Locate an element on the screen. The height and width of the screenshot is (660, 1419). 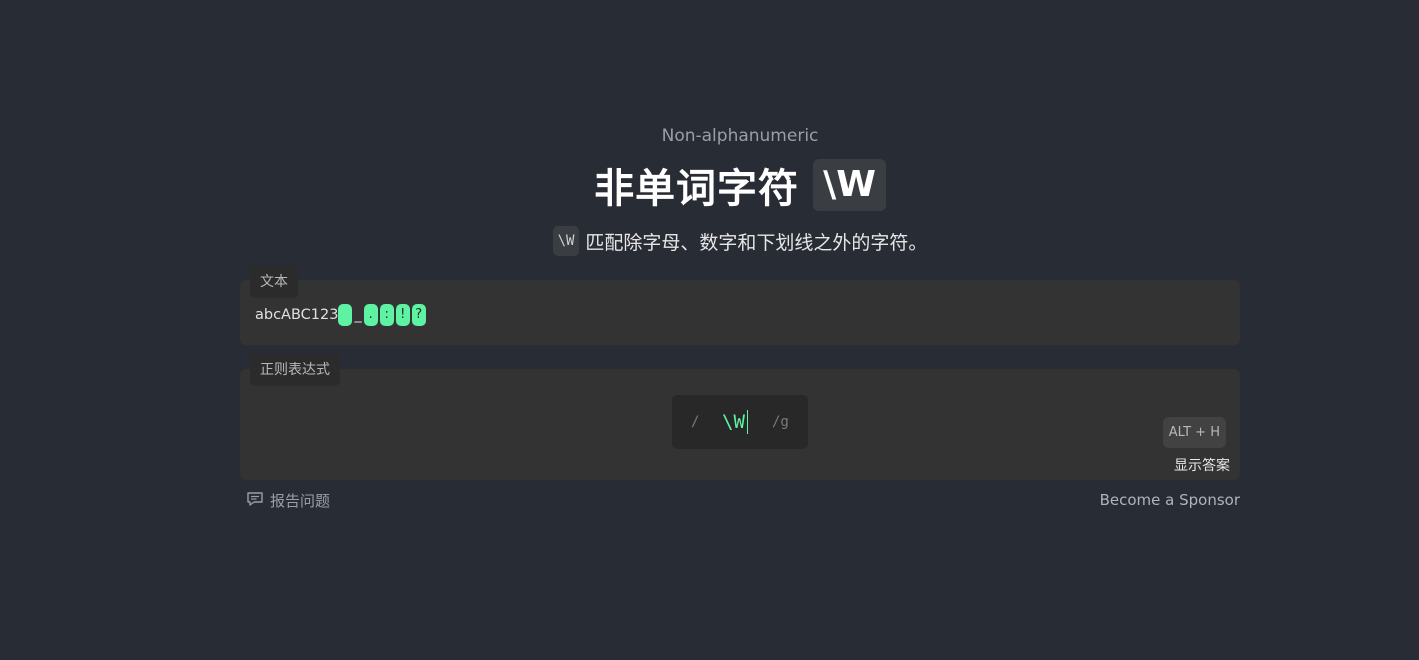
report-issue-label: 报告问题 is located at coordinates (300, 501).